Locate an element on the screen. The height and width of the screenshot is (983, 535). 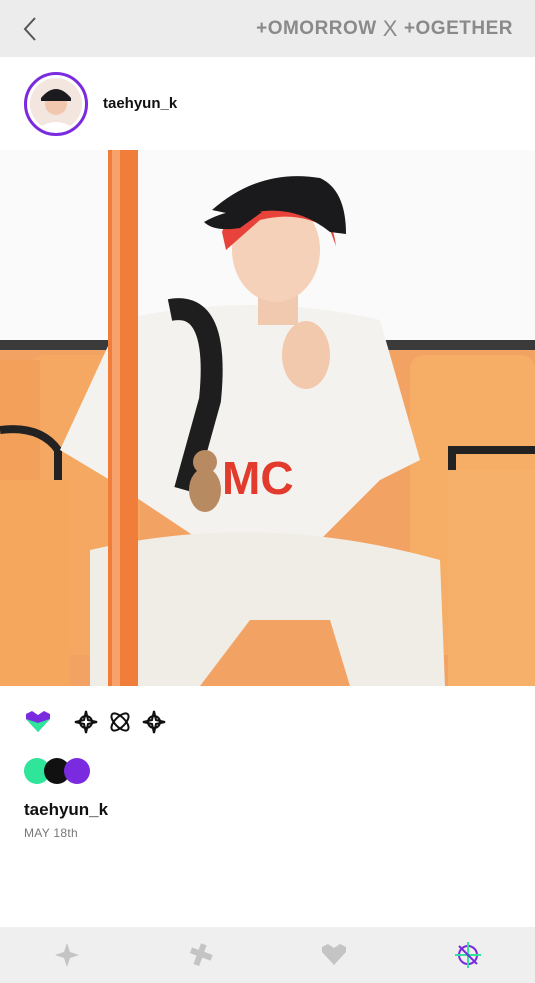
brand-logo: +OMORROW X +OGETHER is located at coordinates (395, 29).